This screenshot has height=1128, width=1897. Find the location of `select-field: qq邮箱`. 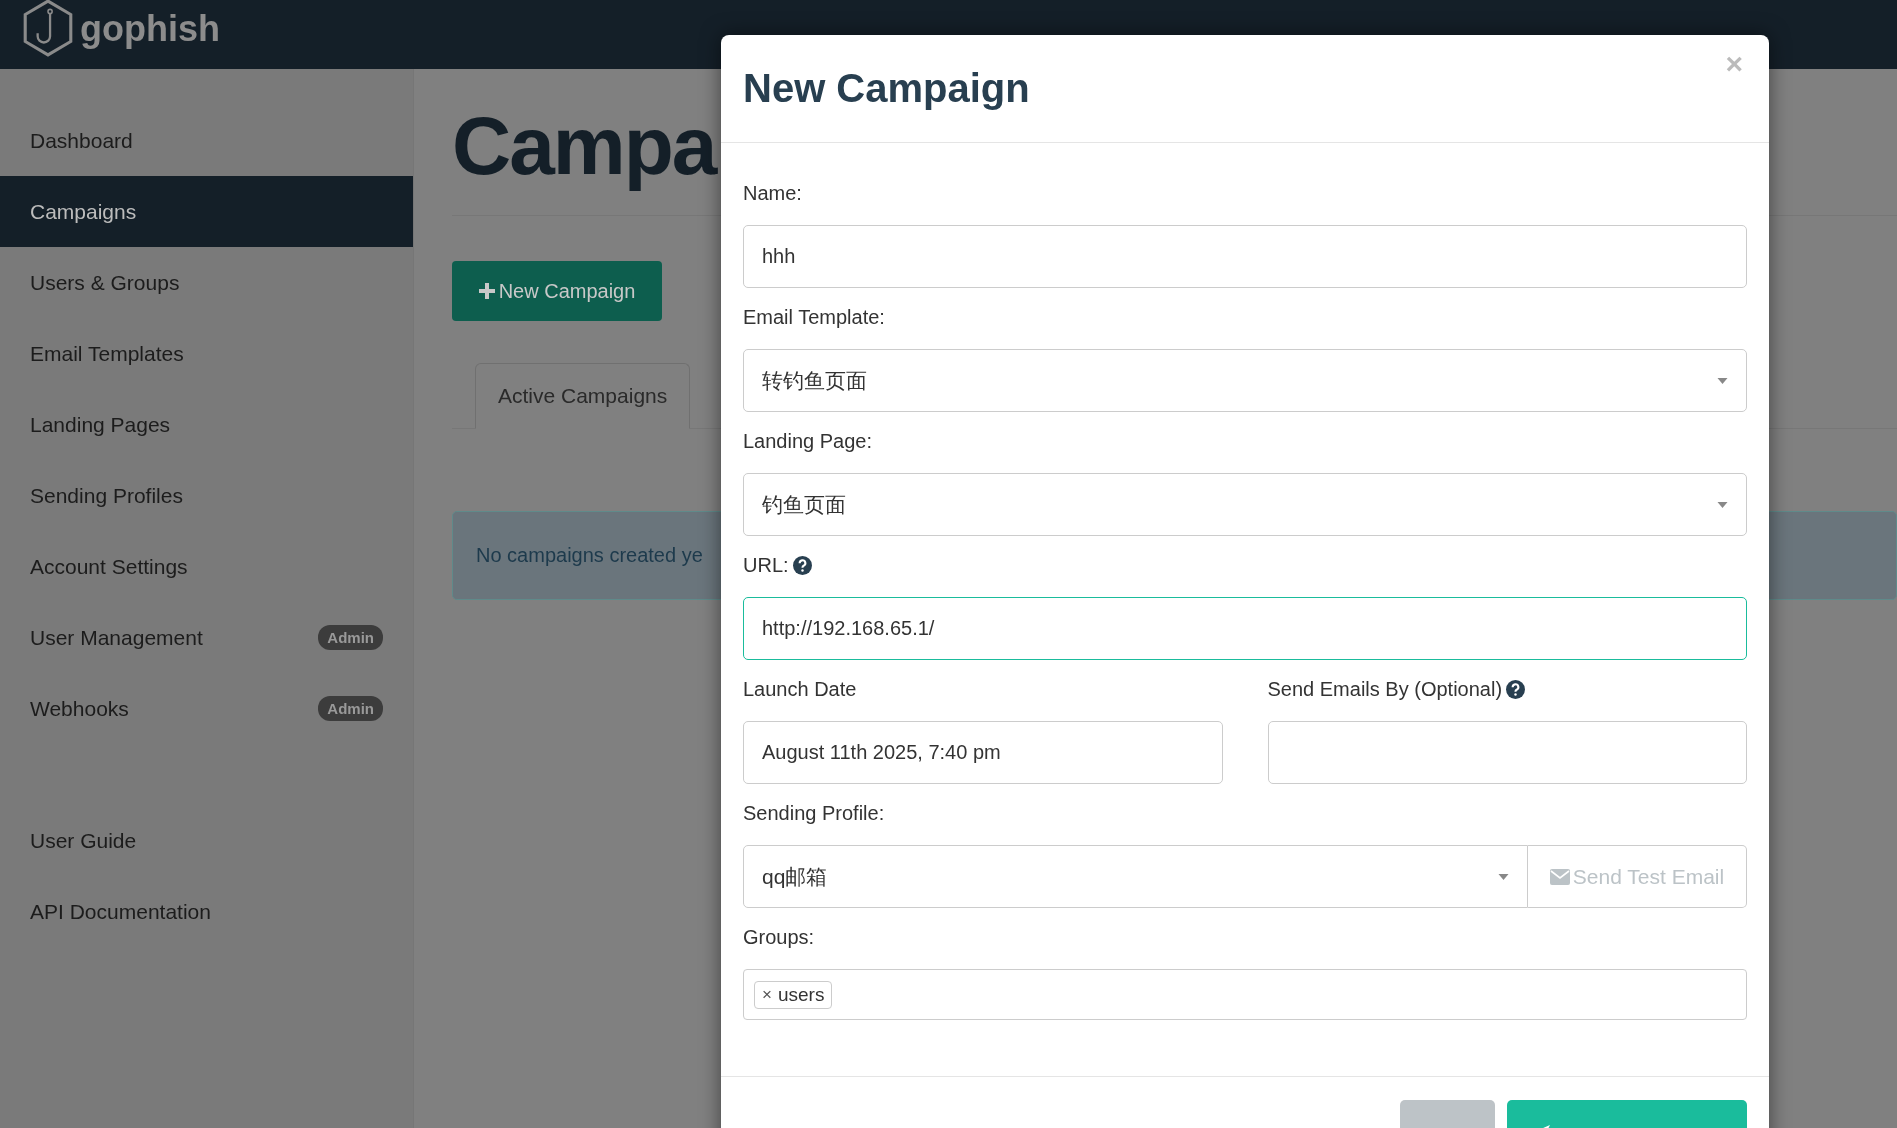

select-field: qq邮箱 is located at coordinates (1135, 876).